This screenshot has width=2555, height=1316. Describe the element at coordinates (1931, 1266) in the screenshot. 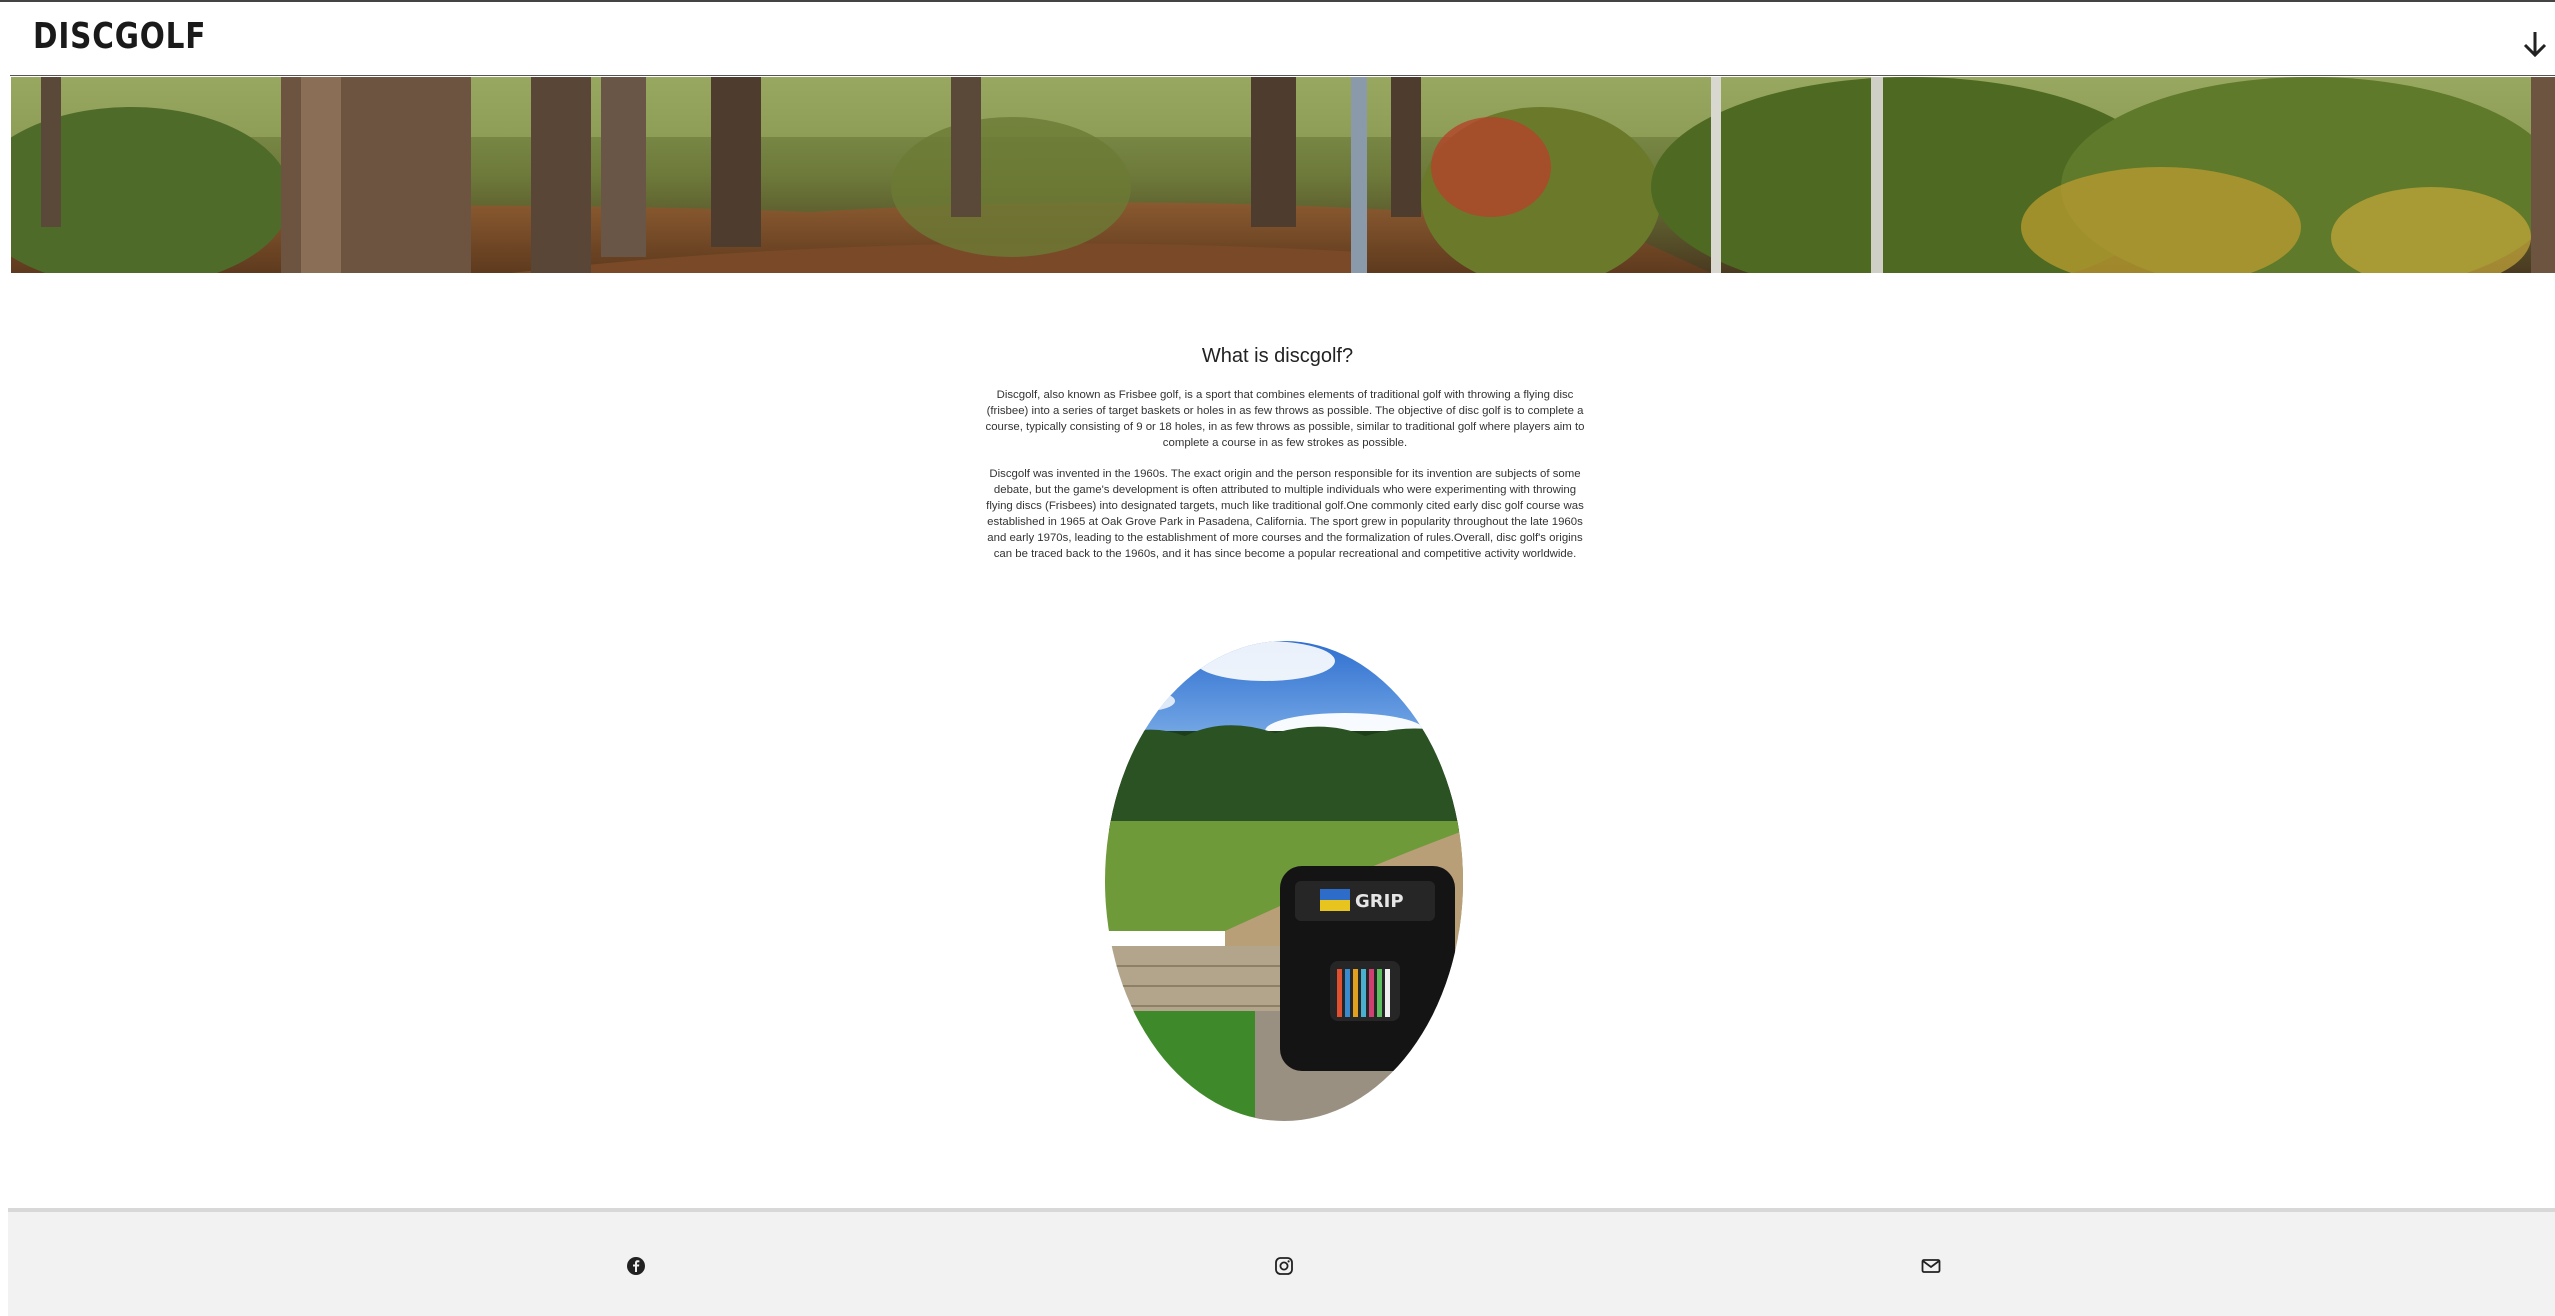

I see `mail-icon` at that location.